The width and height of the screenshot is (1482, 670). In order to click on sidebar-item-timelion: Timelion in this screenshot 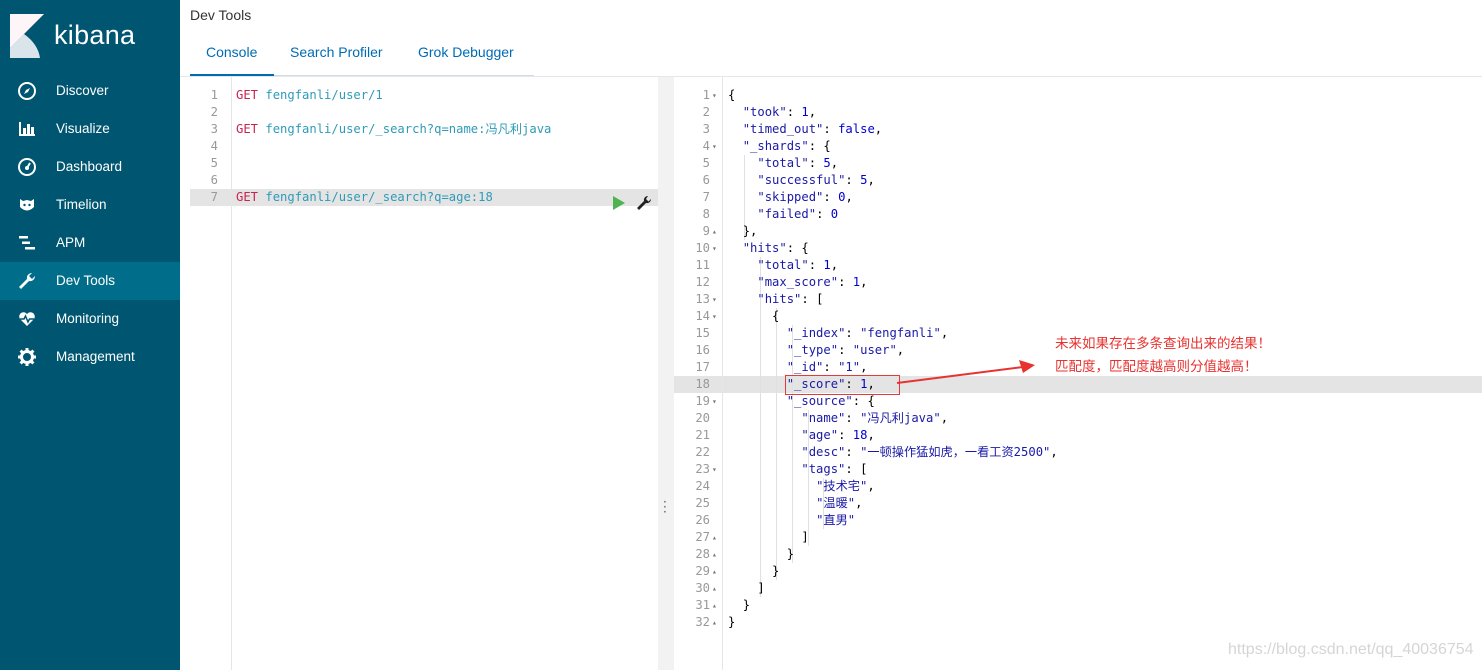, I will do `click(90, 205)`.